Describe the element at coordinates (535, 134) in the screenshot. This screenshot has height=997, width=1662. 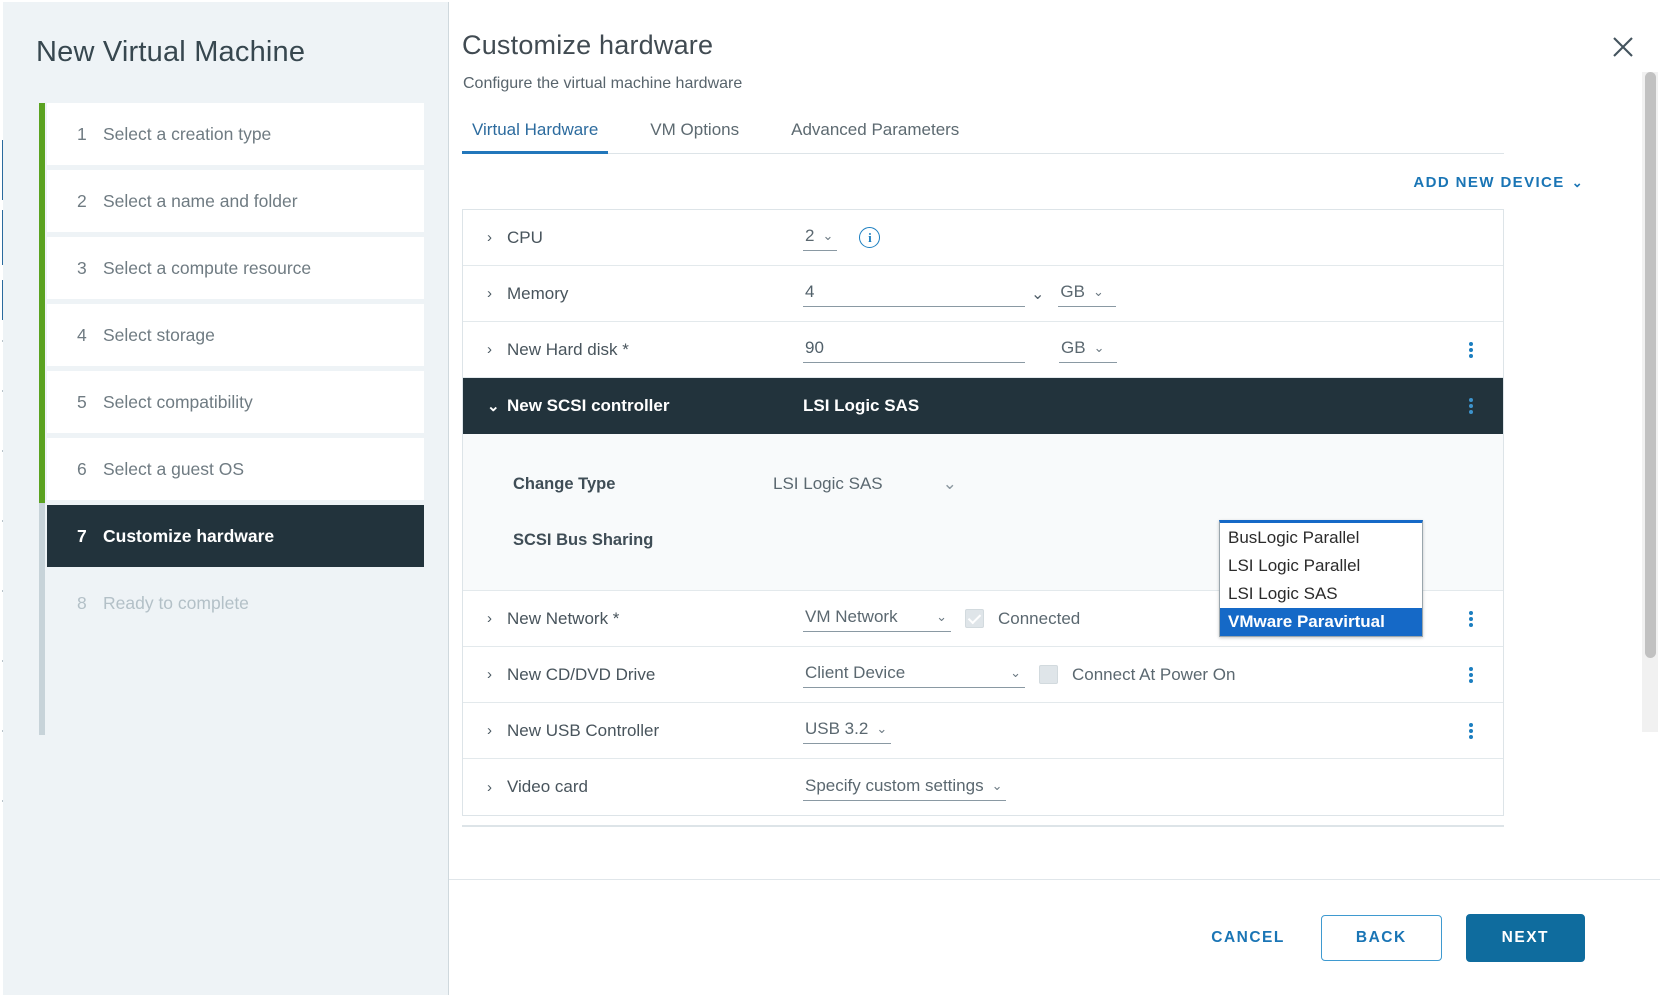
I see `tab-virtual-hardware: Virtual Hardware` at that location.